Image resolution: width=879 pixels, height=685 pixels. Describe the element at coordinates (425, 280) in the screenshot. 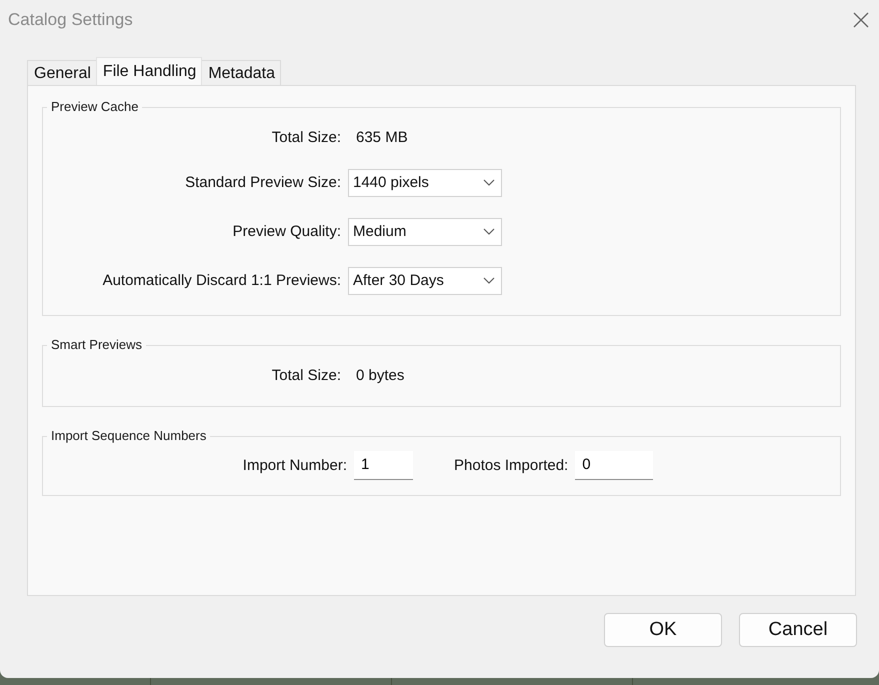

I see `dropdown: After 30 Days` at that location.